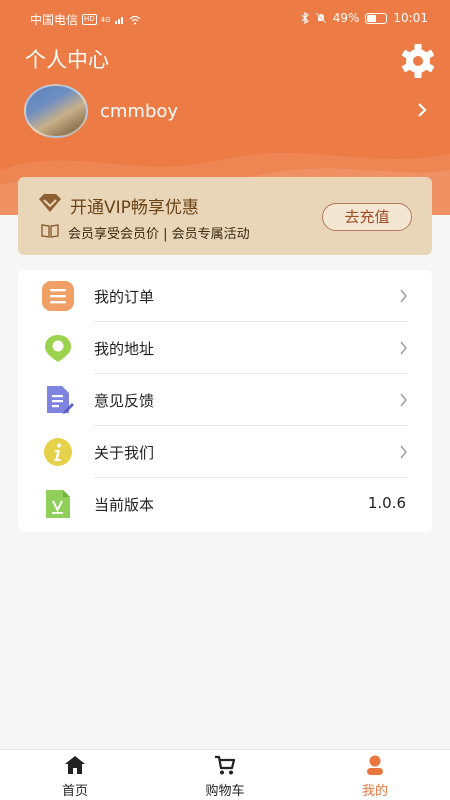  I want to click on tab-bar: 首页 购物车 我的, so click(225, 774).